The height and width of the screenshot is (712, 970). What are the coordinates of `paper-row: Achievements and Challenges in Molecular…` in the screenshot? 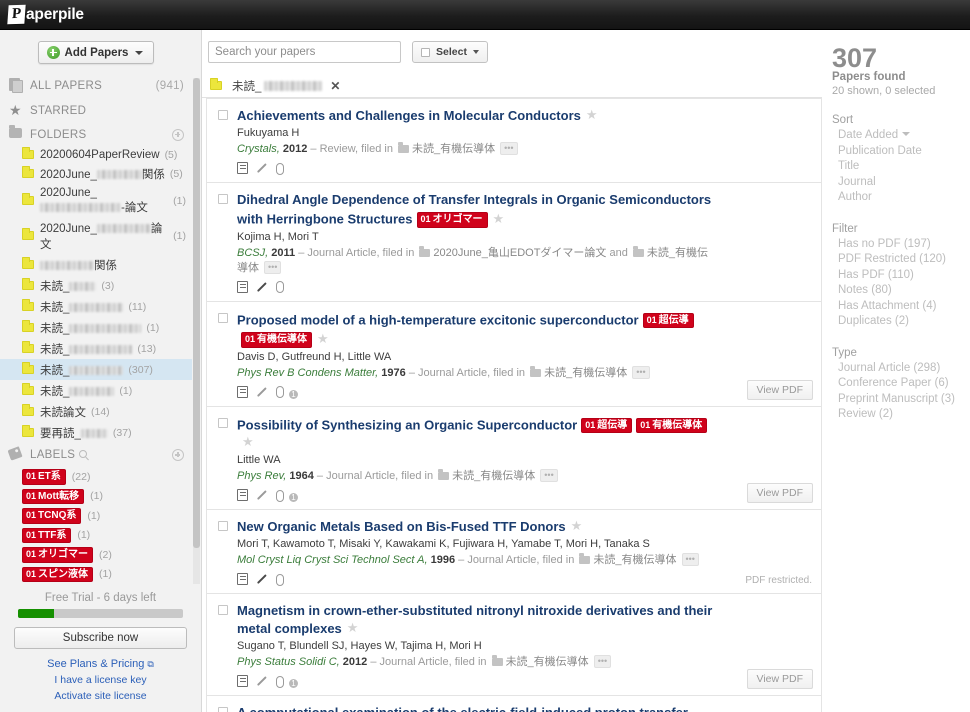 It's located at (514, 140).